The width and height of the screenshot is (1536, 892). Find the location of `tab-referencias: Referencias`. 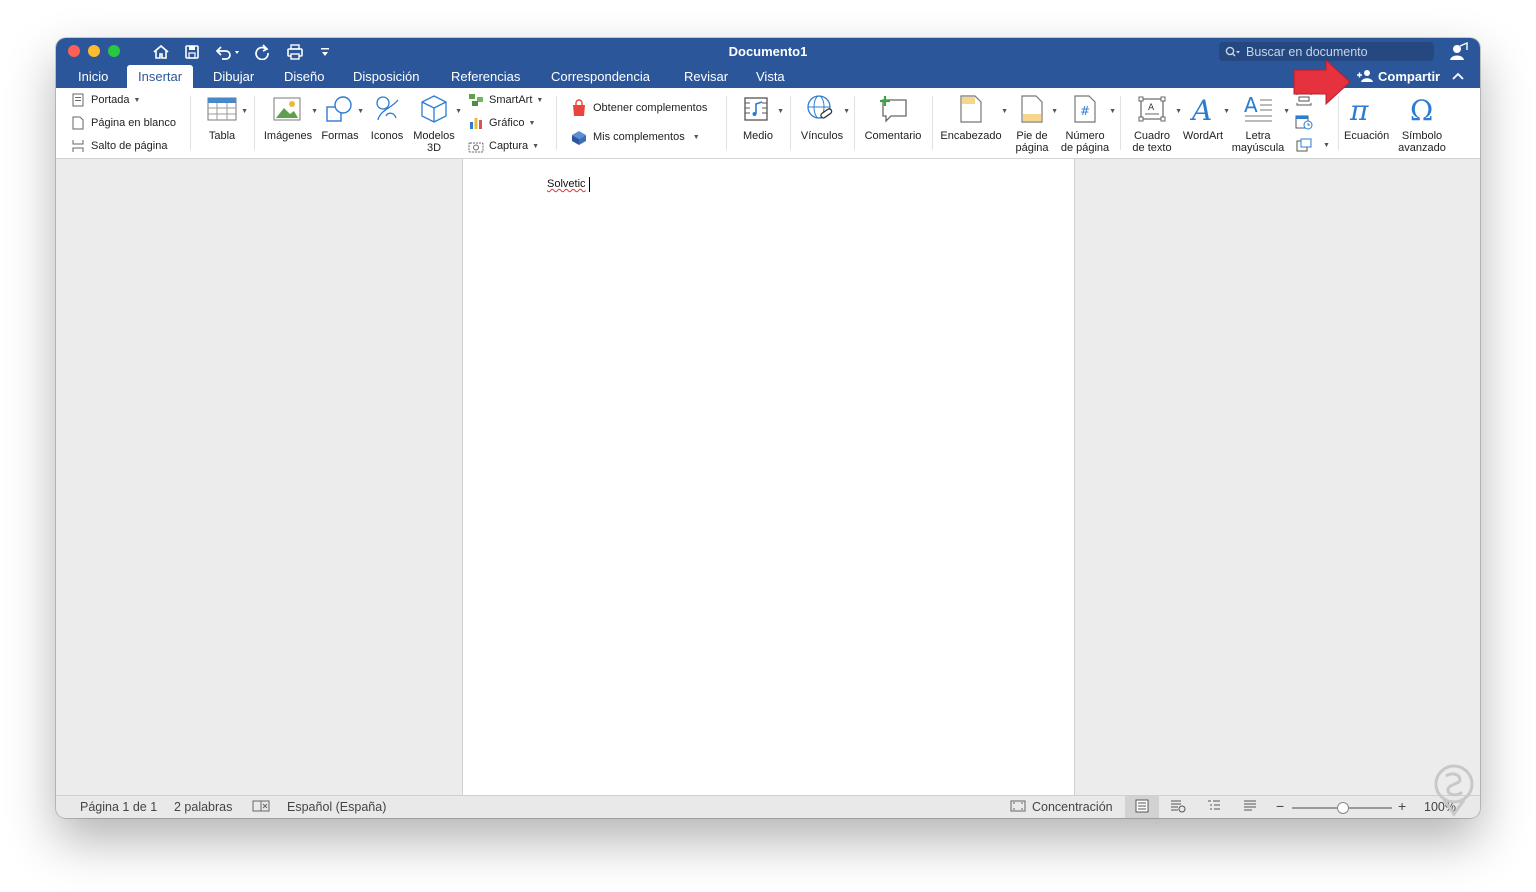

tab-referencias: Referencias is located at coordinates (485, 76).